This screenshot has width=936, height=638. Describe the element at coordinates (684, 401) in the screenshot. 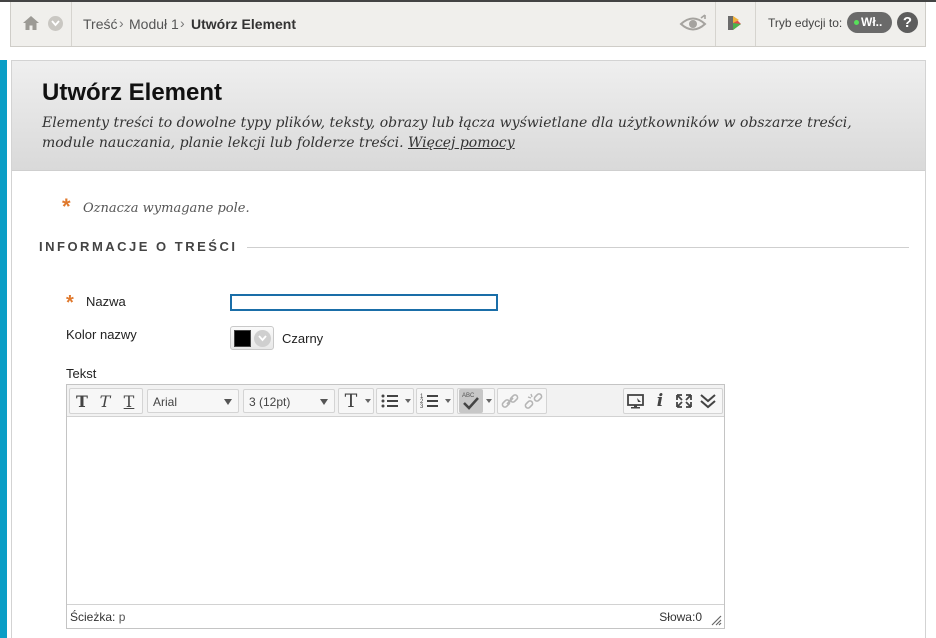

I see `fullscreen-icon` at that location.